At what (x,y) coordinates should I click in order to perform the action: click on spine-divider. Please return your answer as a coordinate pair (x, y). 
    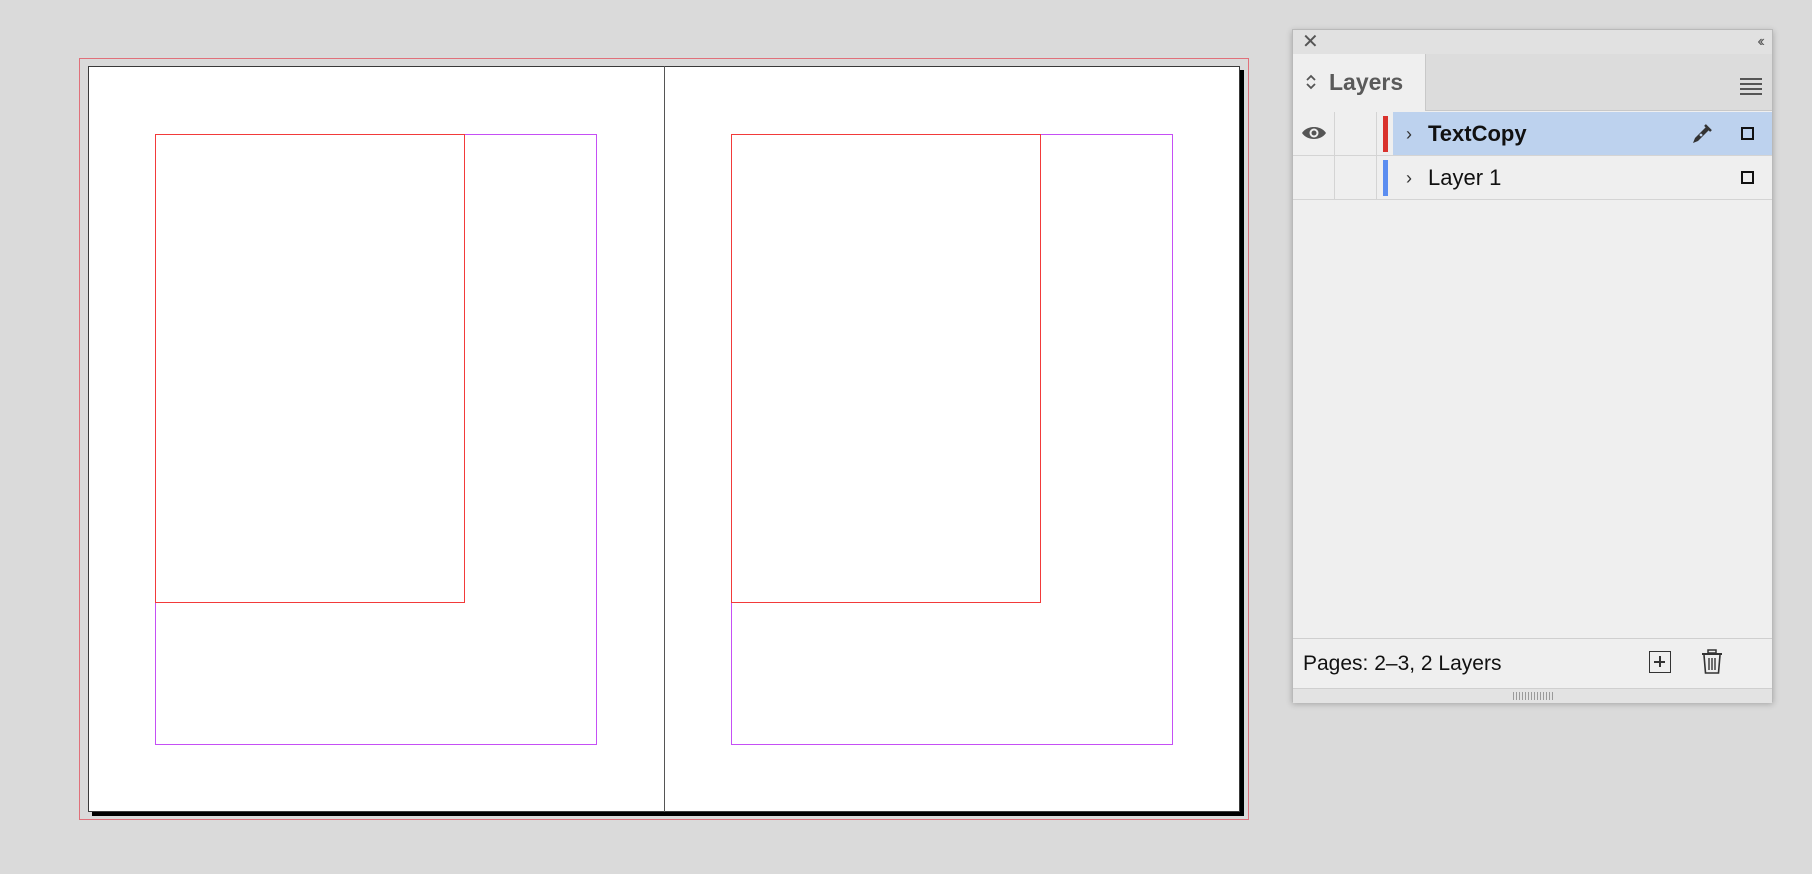
    Looking at the image, I should click on (664, 439).